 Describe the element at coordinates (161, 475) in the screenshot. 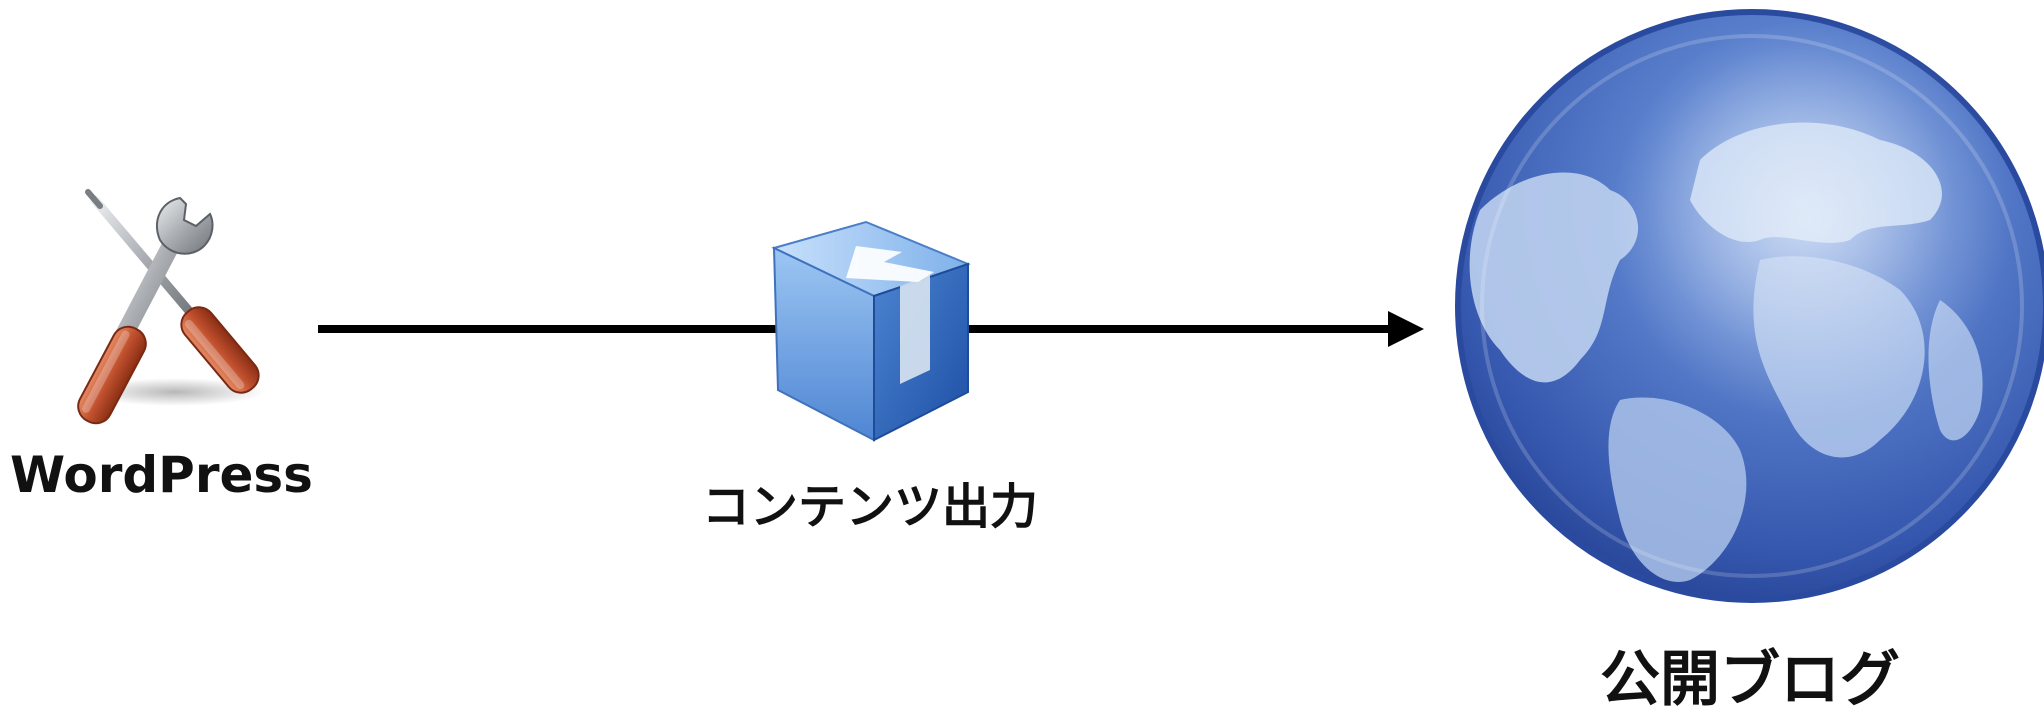

I see `node-label-wordpress: WordPress` at that location.